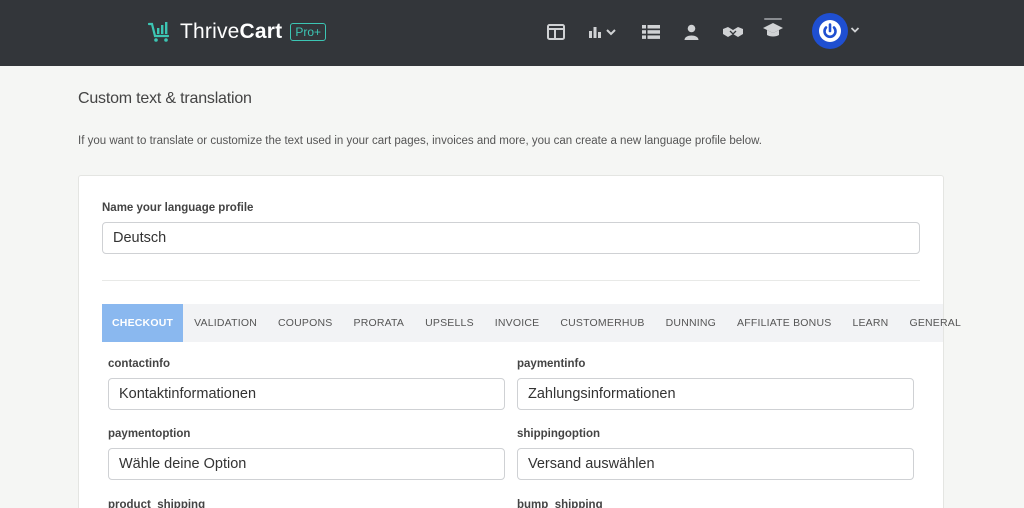 The image size is (1024, 508). I want to click on chevron-down-icon, so click(855, 30).